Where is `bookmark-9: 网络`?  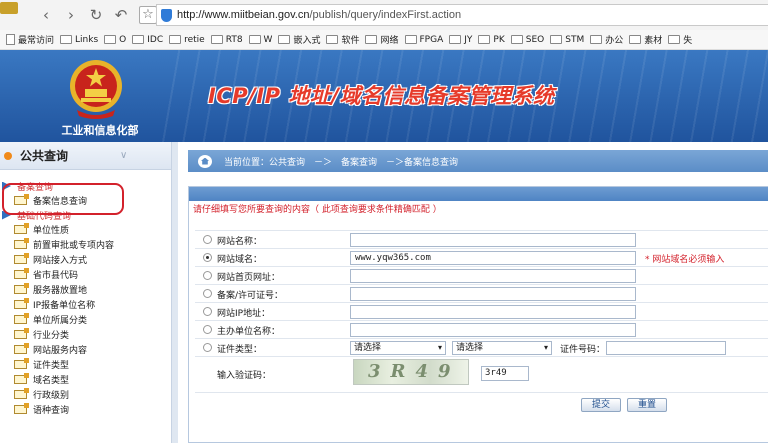 bookmark-9: 网络 is located at coordinates (382, 39).